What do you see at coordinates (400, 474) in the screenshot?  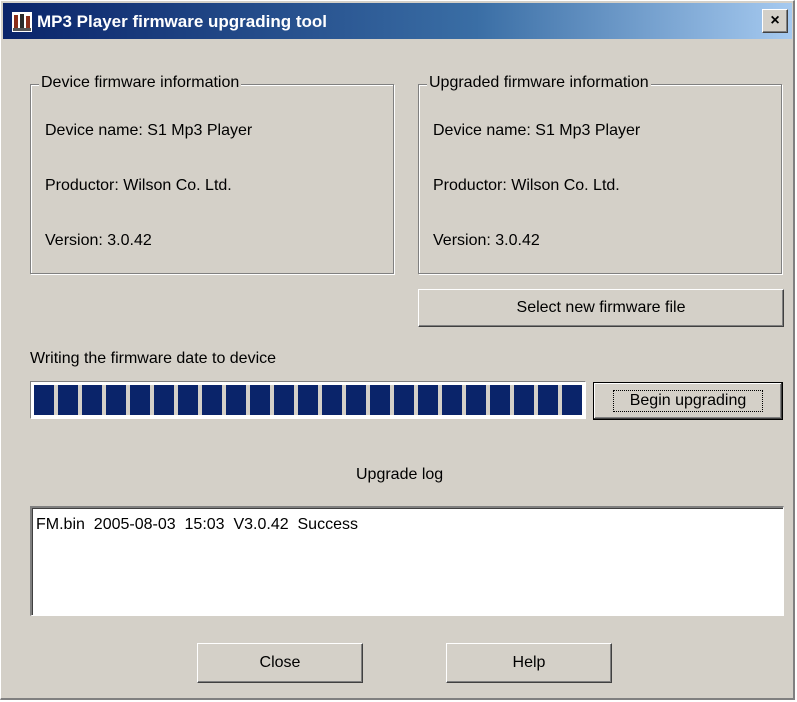 I see `upgrade-log-title: Upgrade log` at bounding box center [400, 474].